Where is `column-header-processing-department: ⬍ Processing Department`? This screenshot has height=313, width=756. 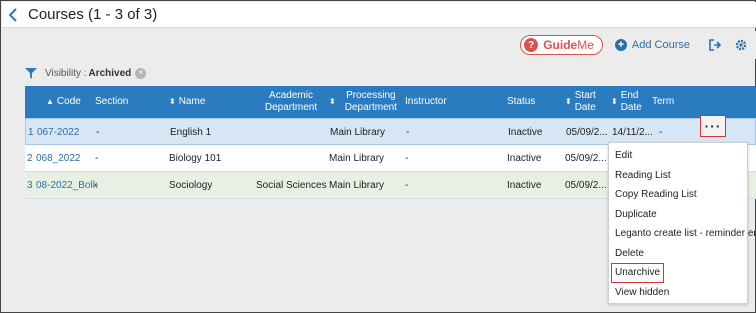
column-header-processing-department: ⬍ Processing Department is located at coordinates (366, 102).